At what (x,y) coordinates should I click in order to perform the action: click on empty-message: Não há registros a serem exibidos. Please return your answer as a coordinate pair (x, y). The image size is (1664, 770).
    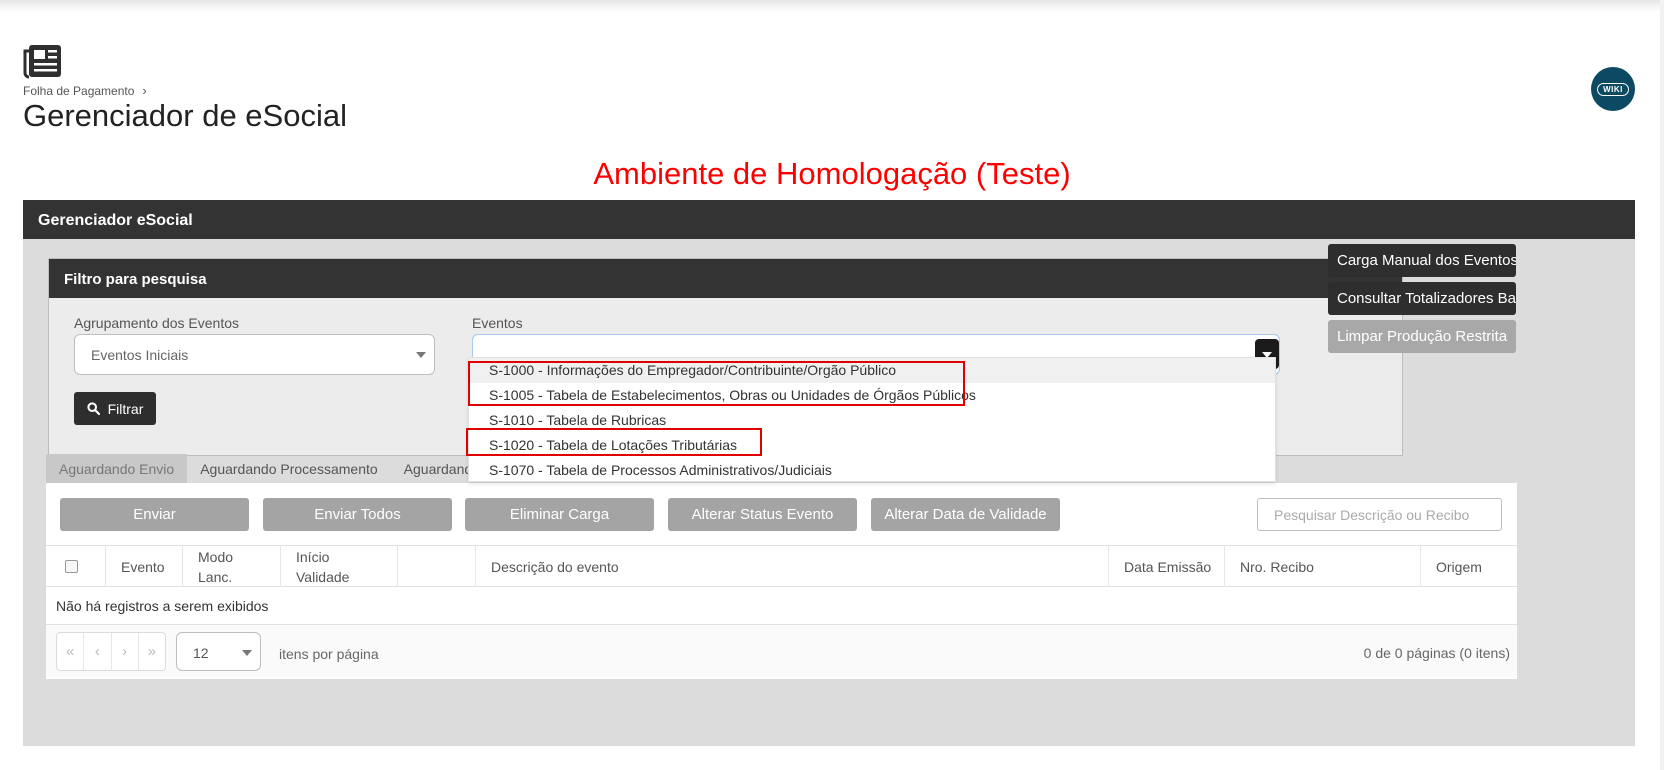
    Looking at the image, I should click on (162, 606).